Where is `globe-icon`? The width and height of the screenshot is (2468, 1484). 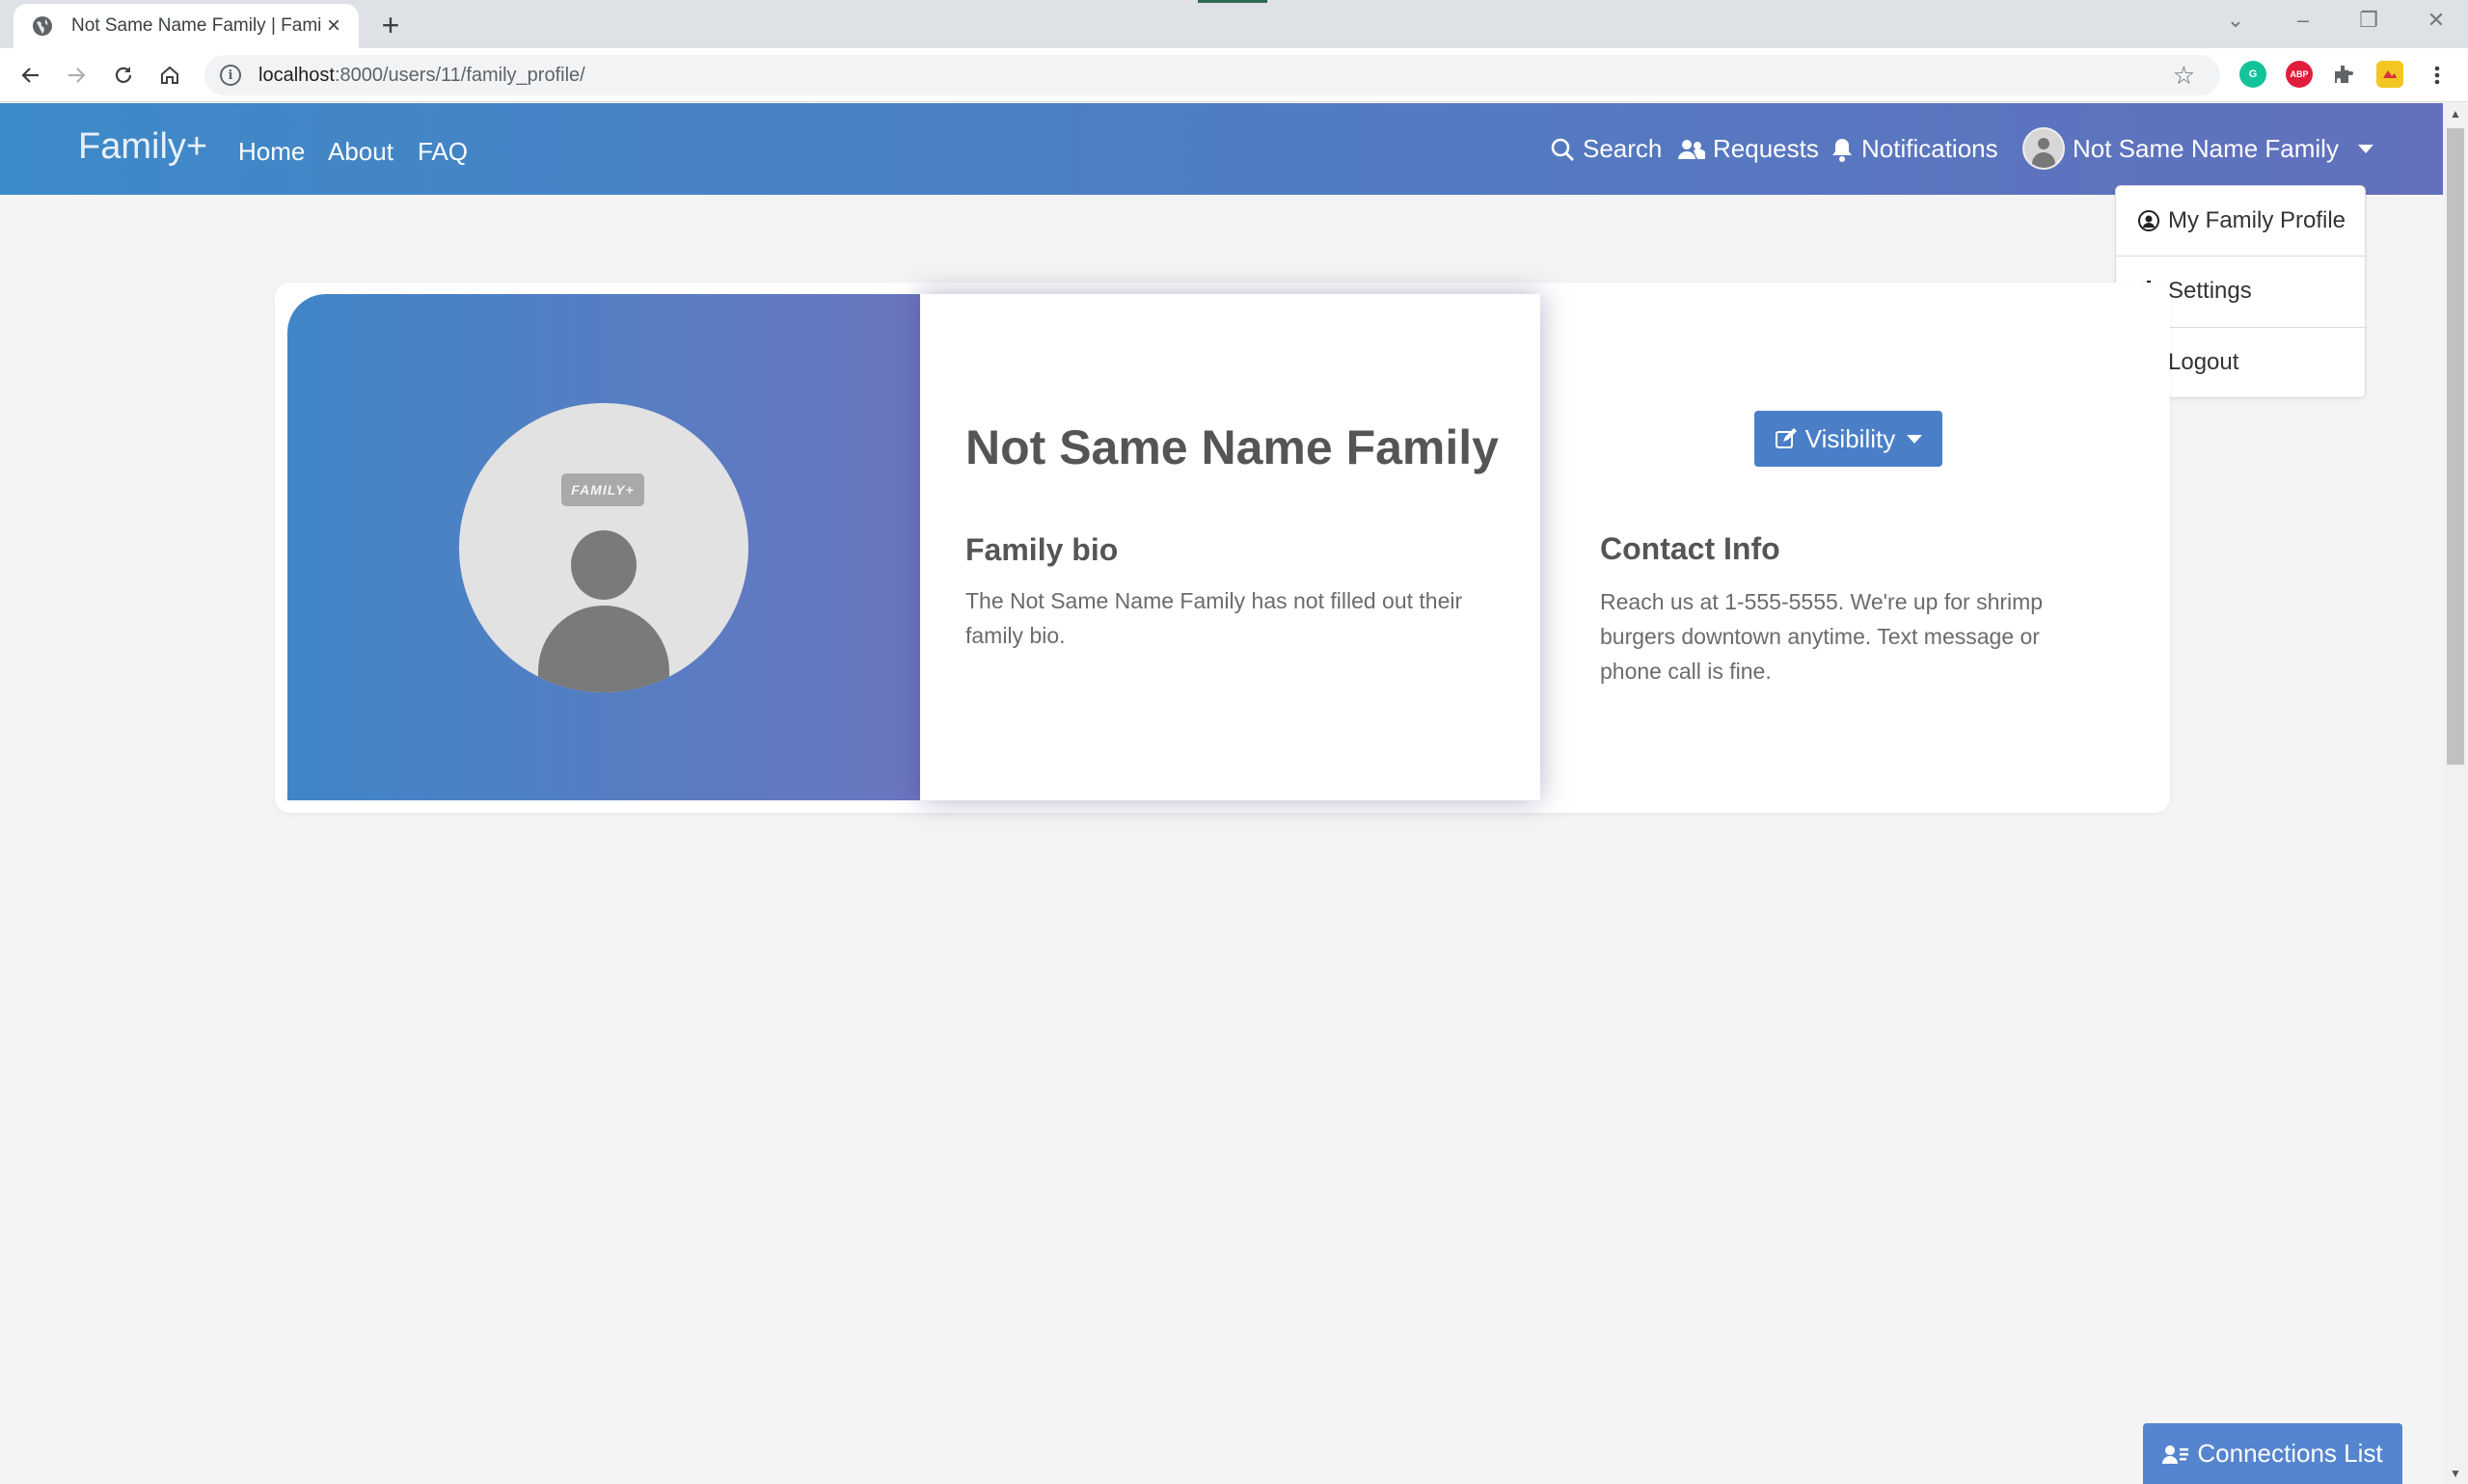
globe-icon is located at coordinates (42, 26).